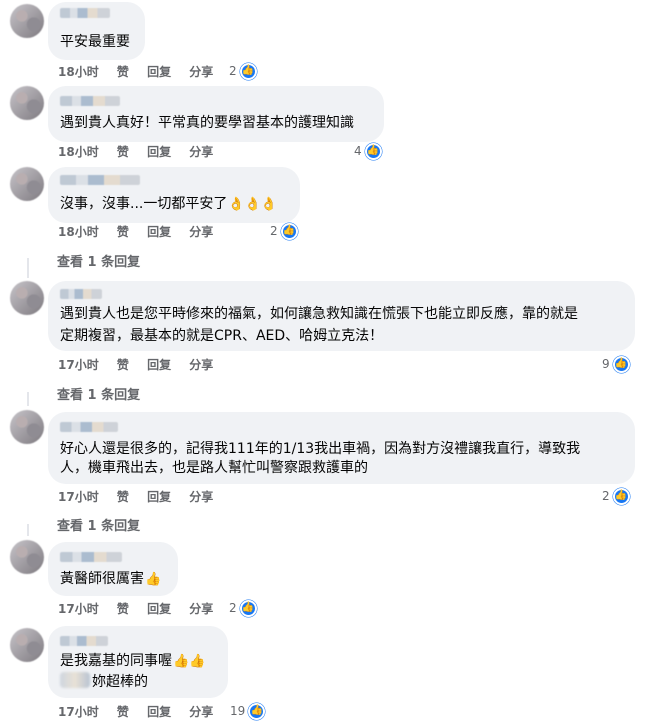 Image resolution: width=667 pixels, height=722 pixels. I want to click on blurred-mention, so click(75, 680).